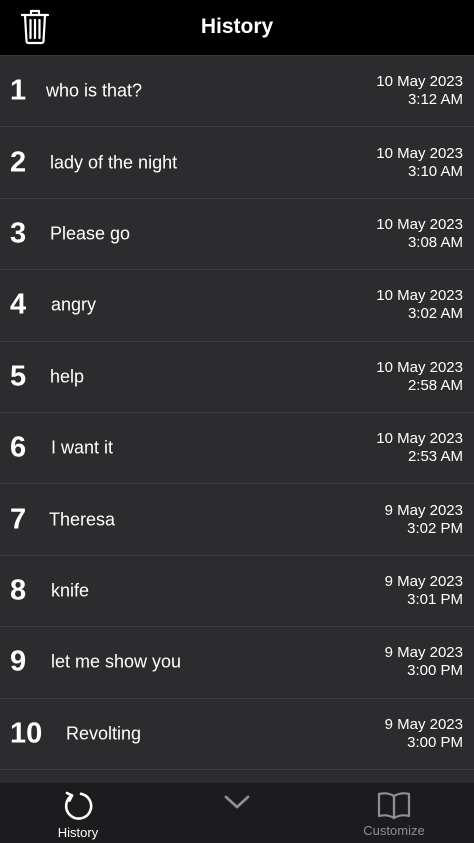 This screenshot has height=843, width=474. What do you see at coordinates (74, 304) in the screenshot?
I see `row-phrase: angry` at bounding box center [74, 304].